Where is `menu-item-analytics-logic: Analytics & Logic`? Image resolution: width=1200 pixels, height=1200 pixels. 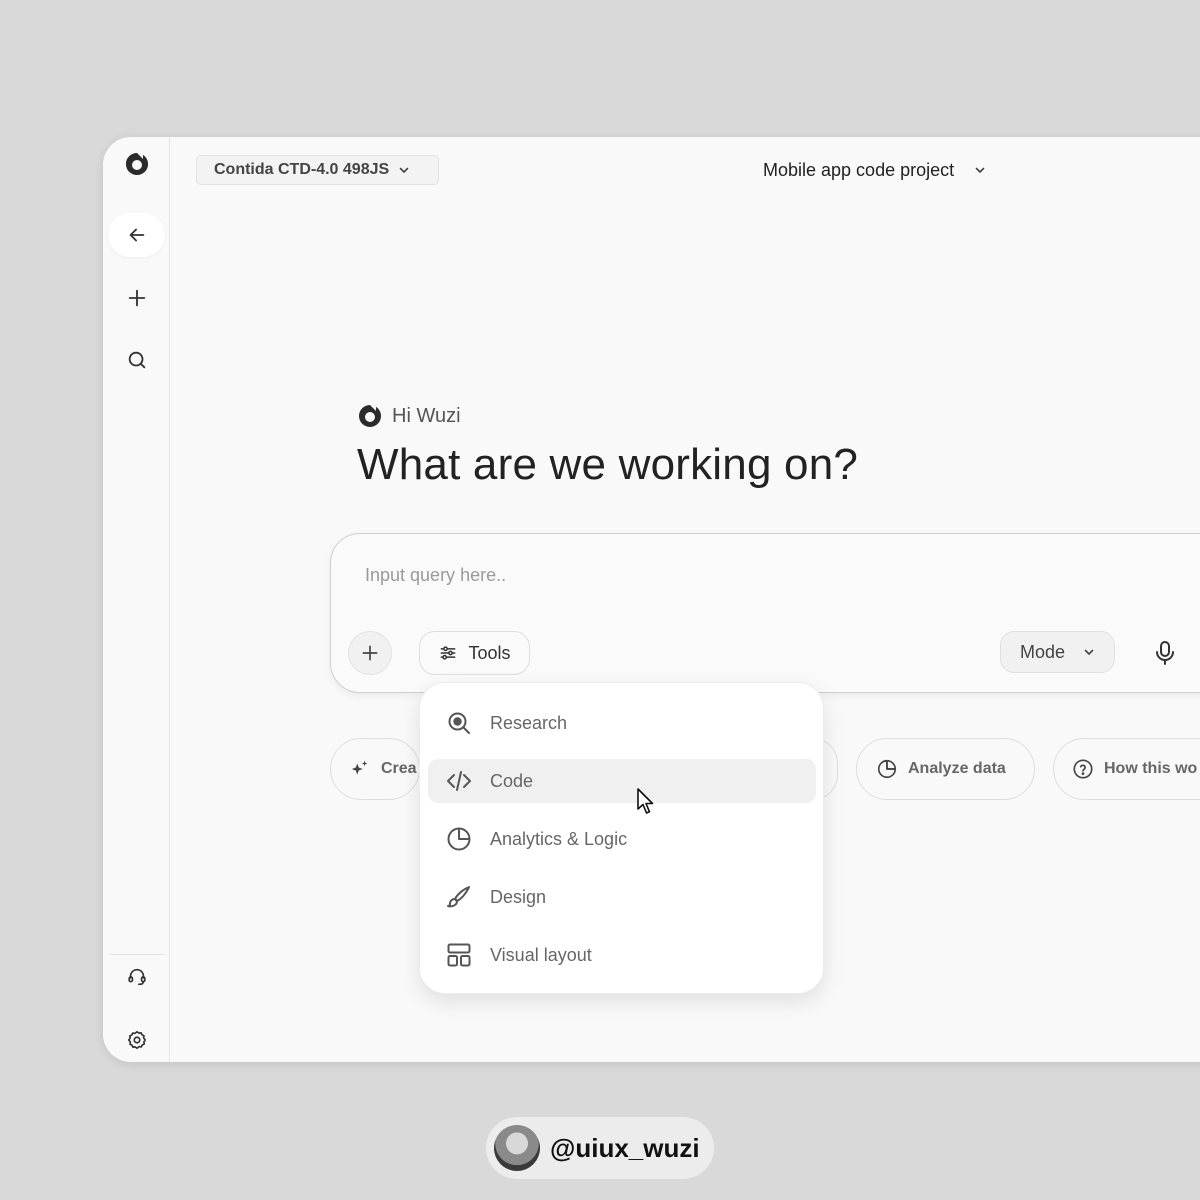 menu-item-analytics-logic: Analytics & Logic is located at coordinates (622, 839).